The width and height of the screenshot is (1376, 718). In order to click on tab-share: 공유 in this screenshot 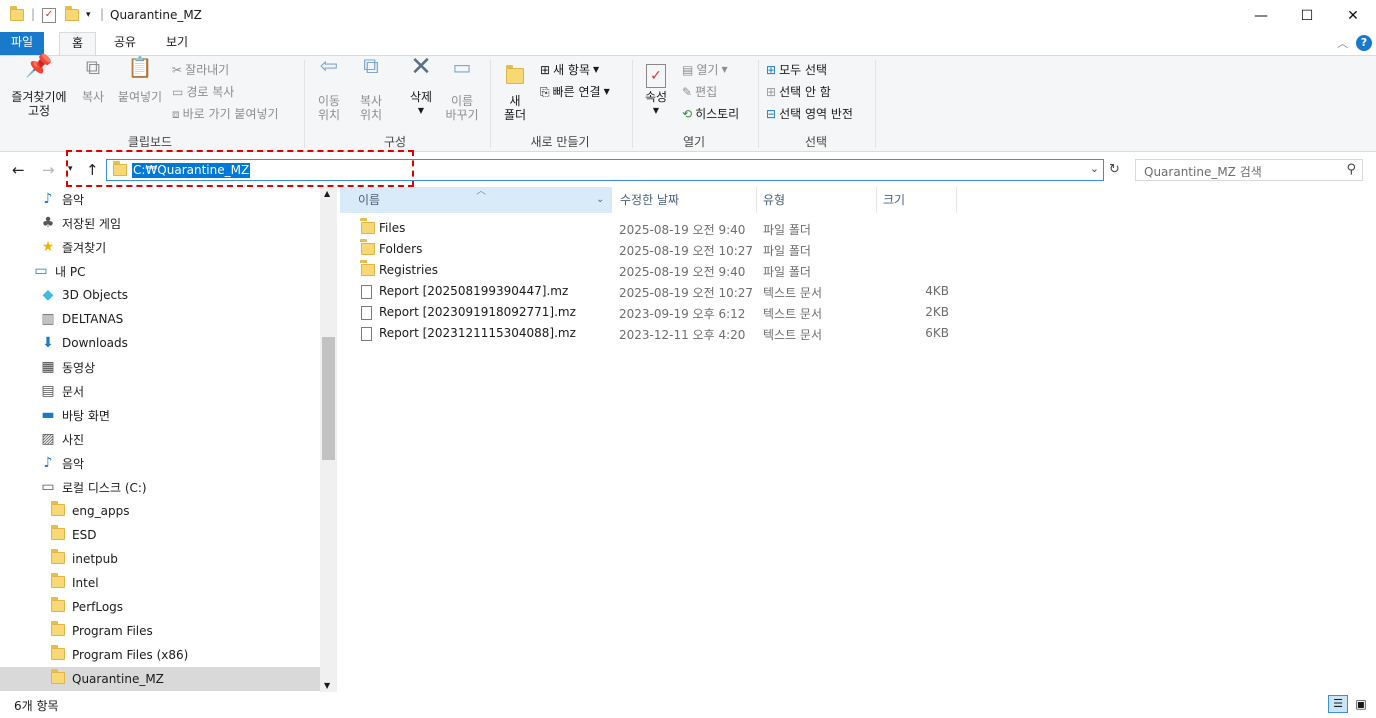, I will do `click(125, 43)`.